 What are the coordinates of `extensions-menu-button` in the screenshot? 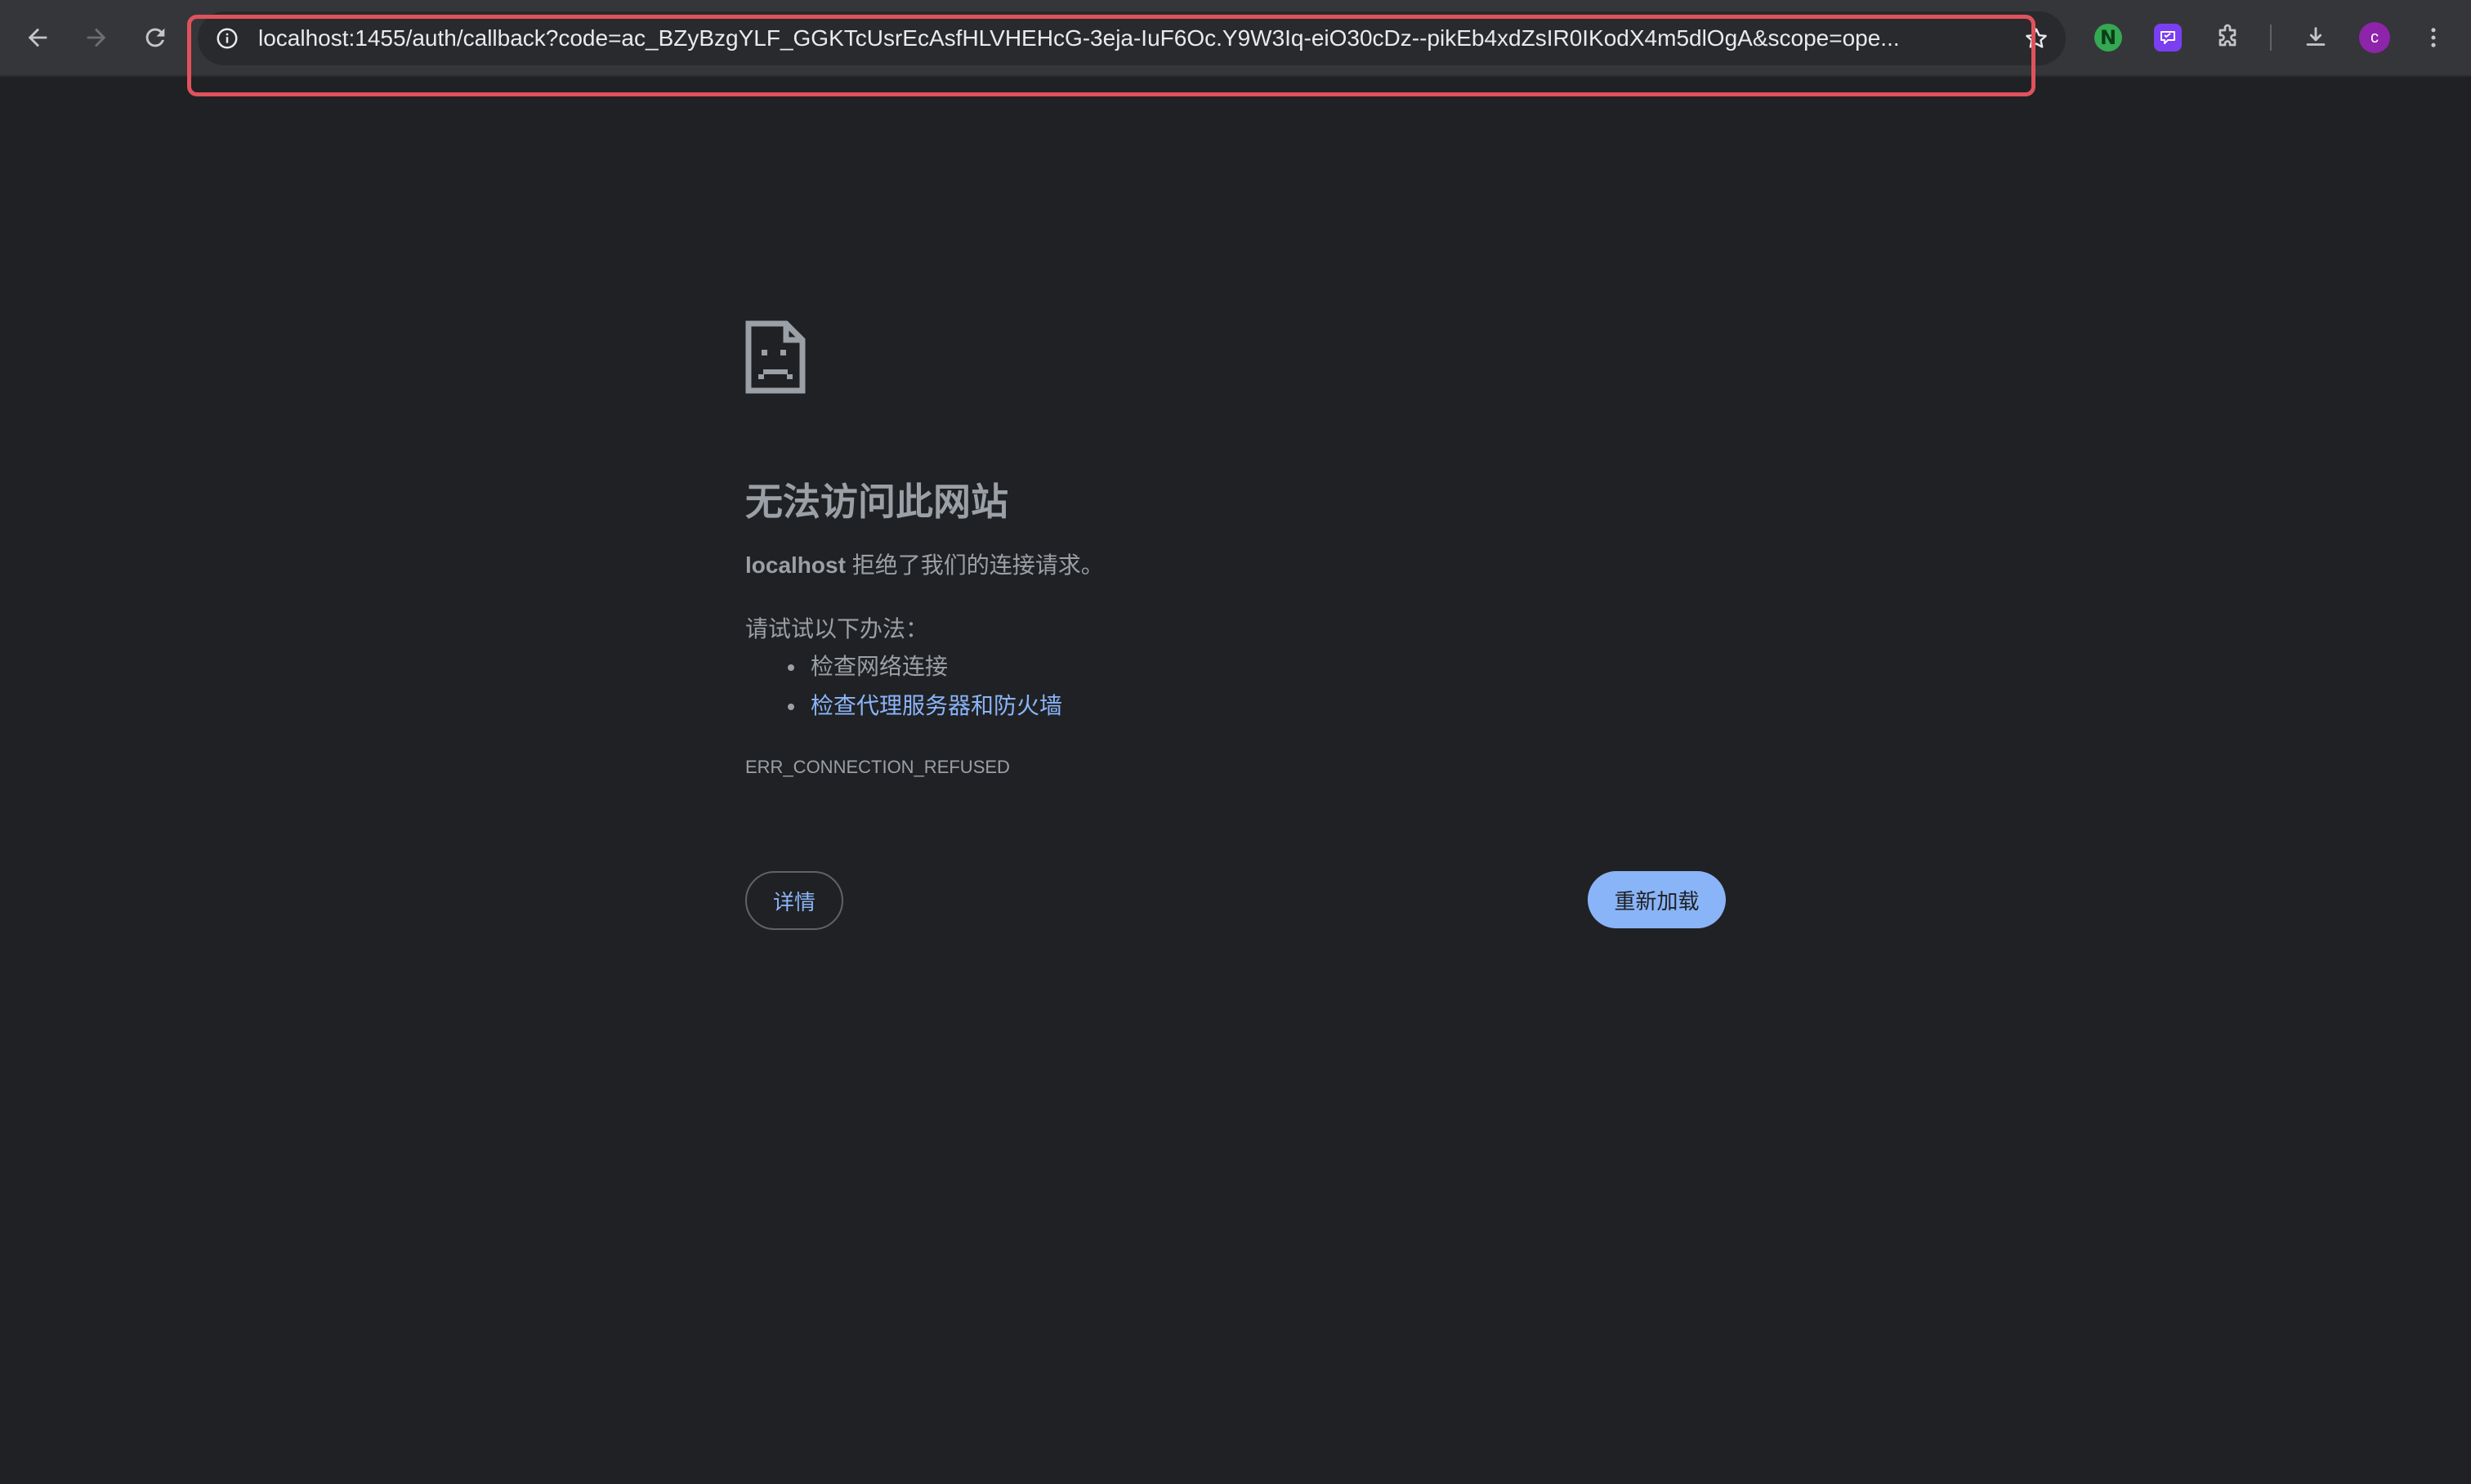 It's located at (2228, 37).